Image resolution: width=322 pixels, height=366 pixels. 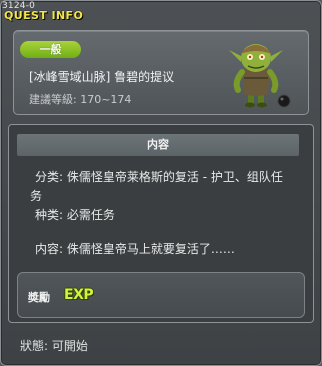 I want to click on quest-description-label: 内容:, so click(x=49, y=249).